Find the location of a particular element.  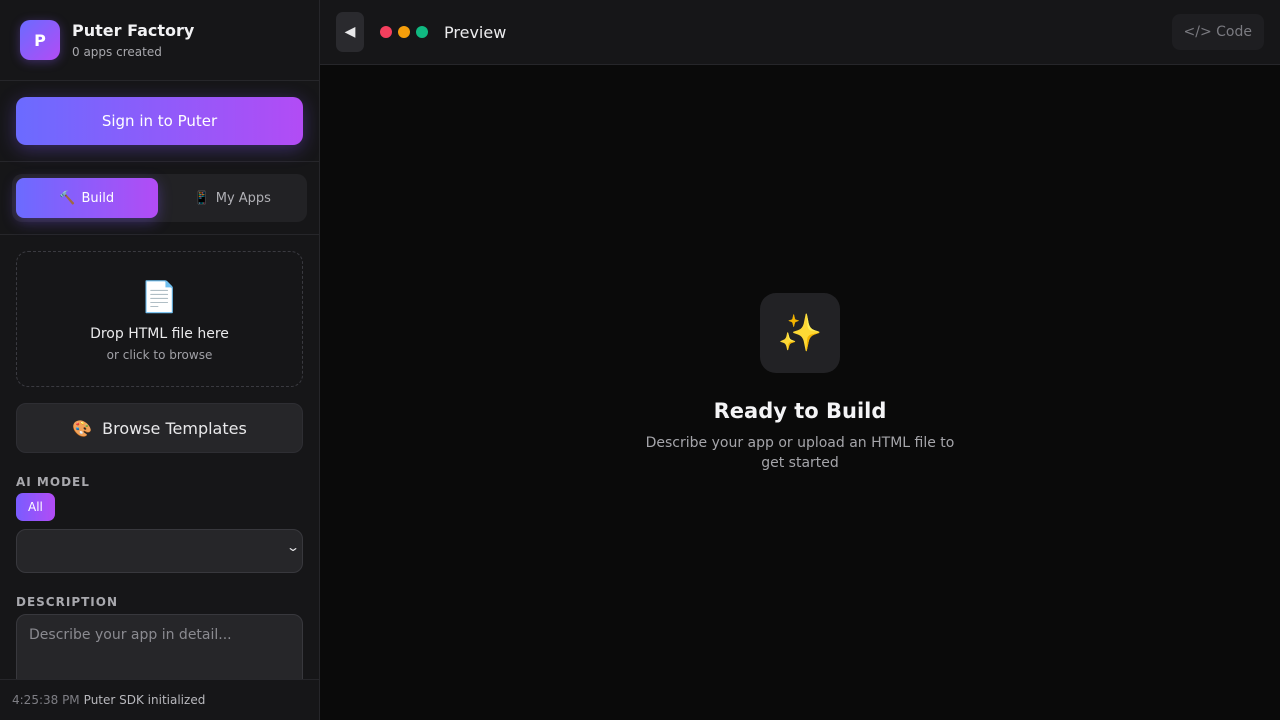

back-arrow-icon: ◀ is located at coordinates (350, 32).